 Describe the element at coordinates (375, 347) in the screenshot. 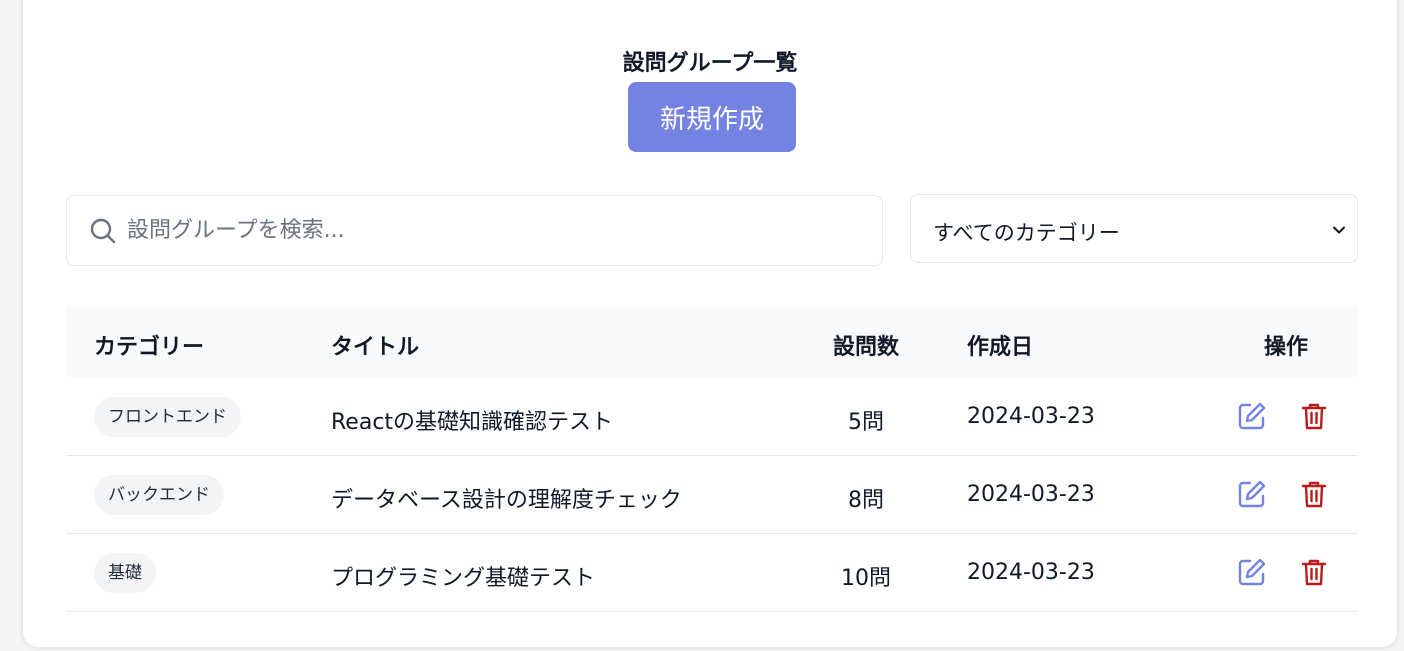

I see `column-header-title: タイトル` at that location.